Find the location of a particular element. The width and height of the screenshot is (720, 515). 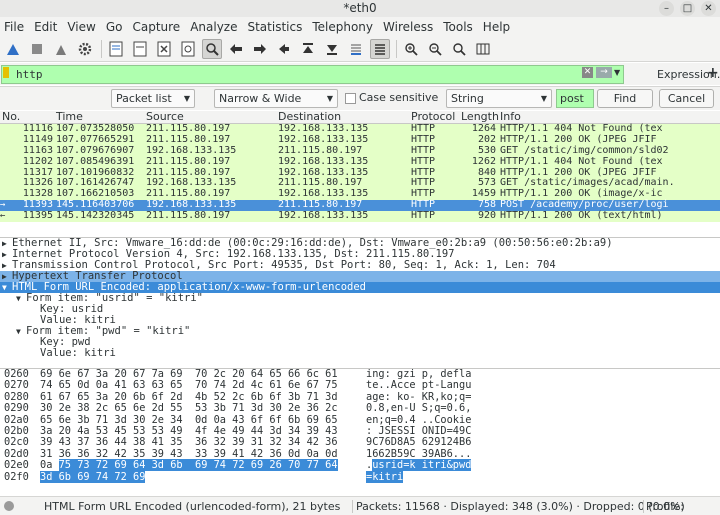

ascii-selected: usrid=k itri&pwd is located at coordinates (422, 465).